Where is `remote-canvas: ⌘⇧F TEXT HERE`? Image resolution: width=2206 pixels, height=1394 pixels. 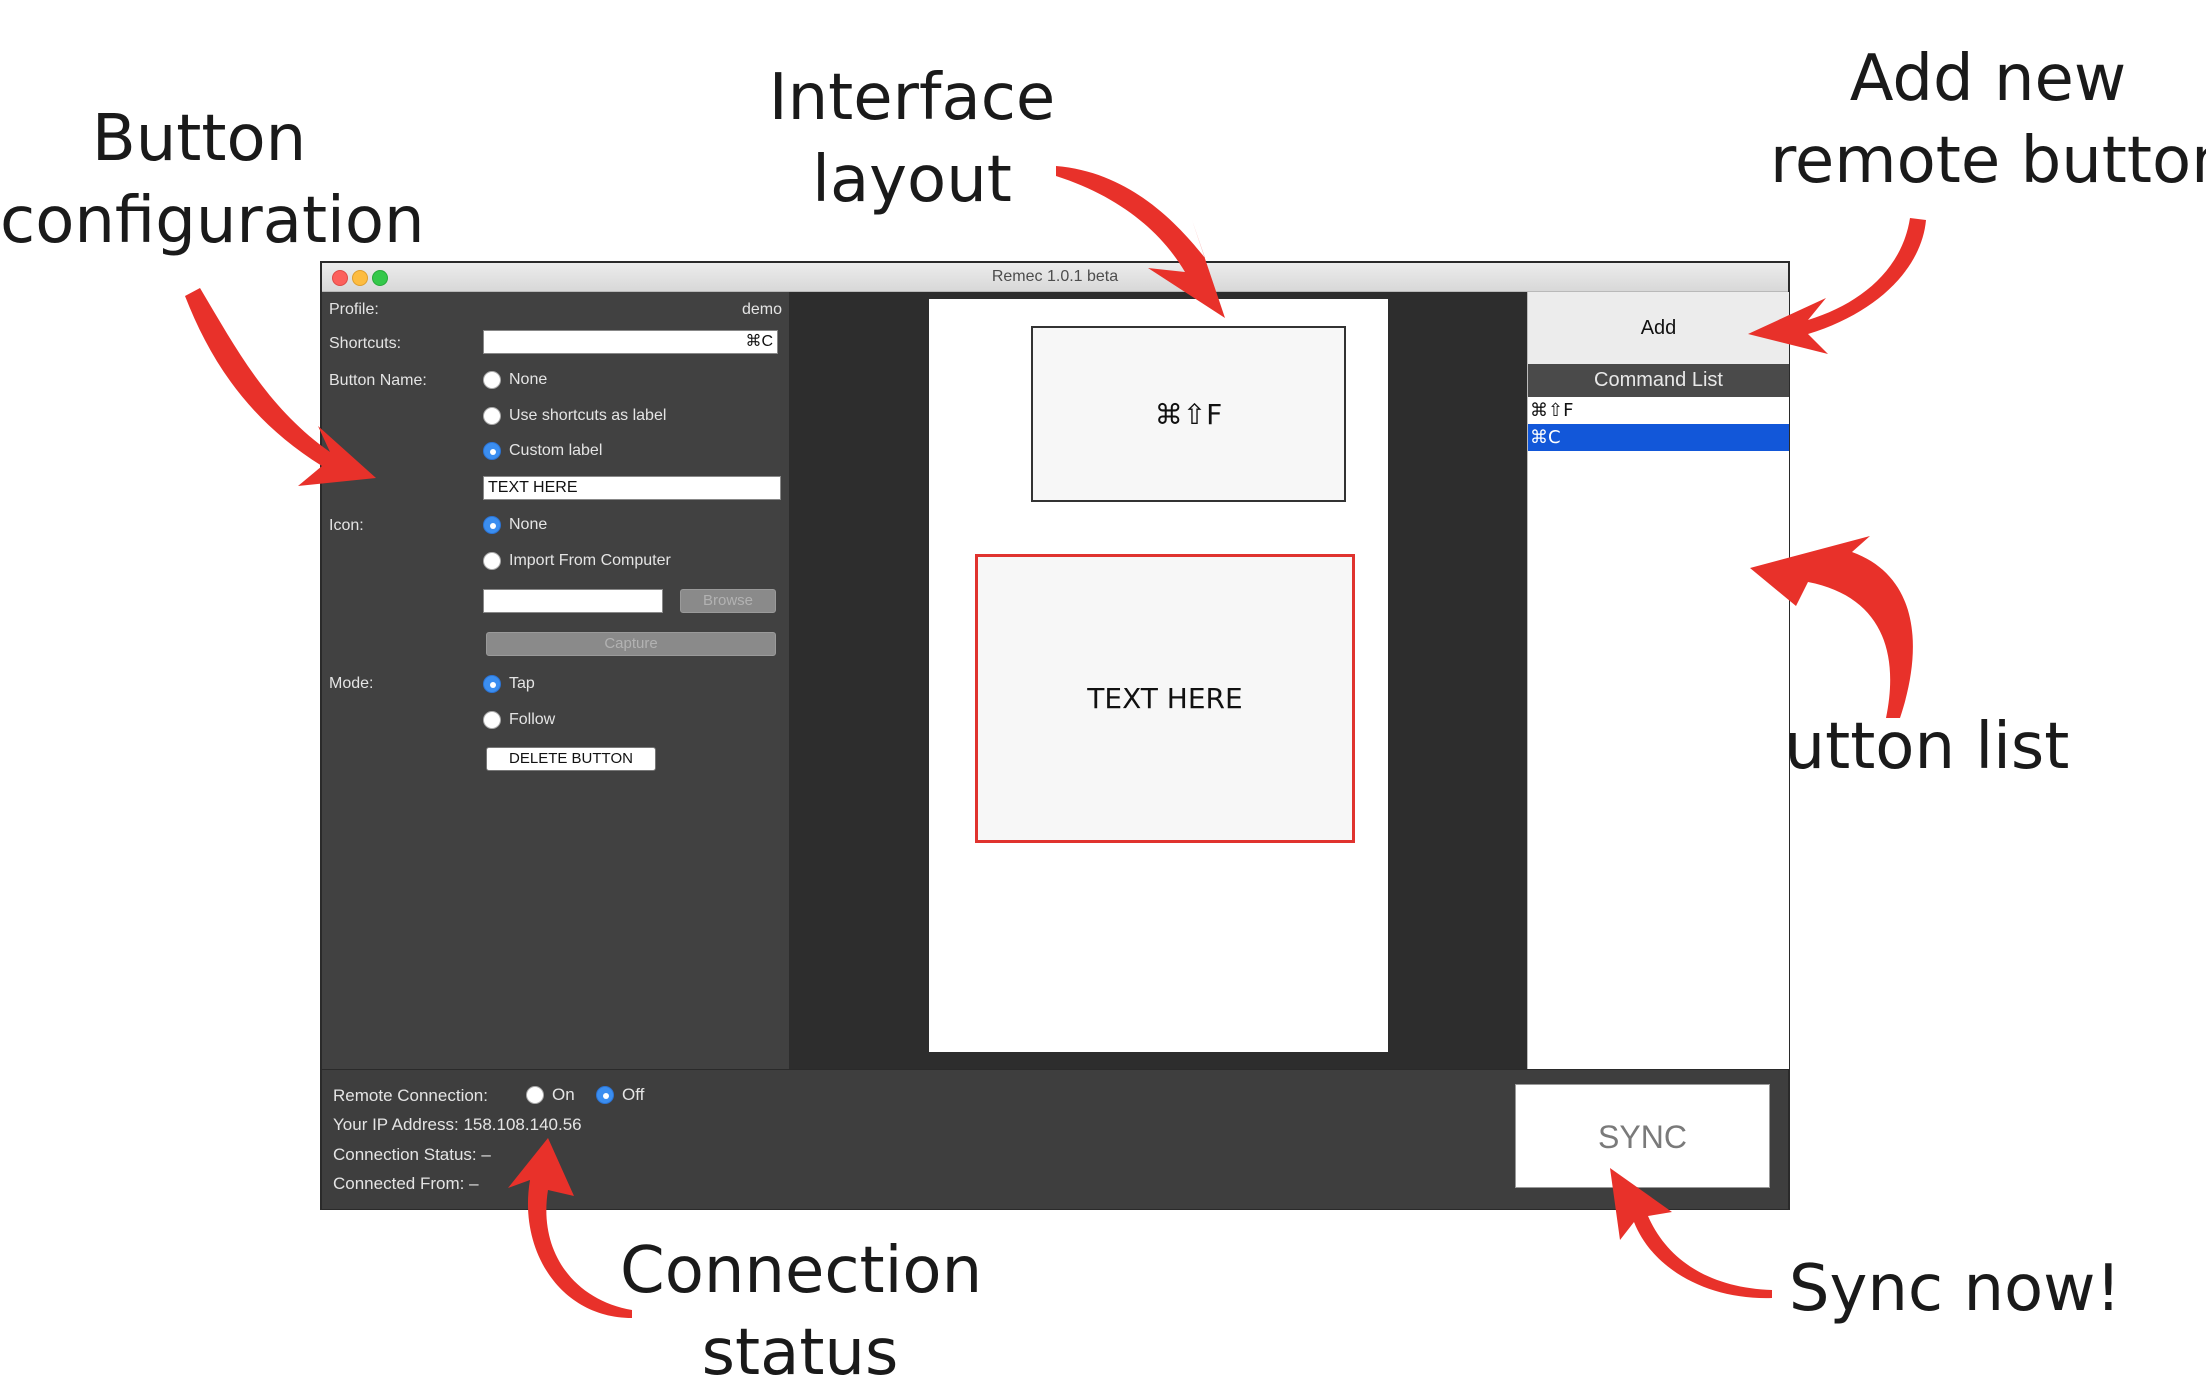 remote-canvas: ⌘⇧F TEXT HERE is located at coordinates (1158, 675).